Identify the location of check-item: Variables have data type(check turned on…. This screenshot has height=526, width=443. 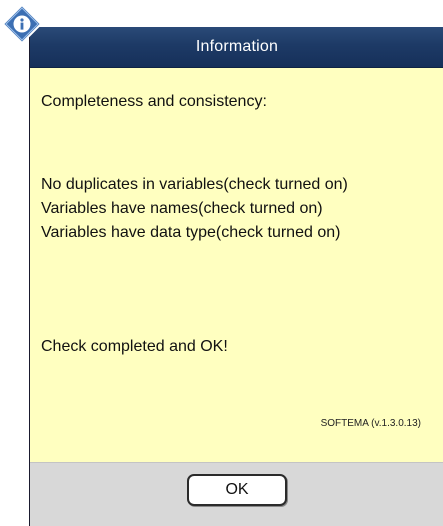
(191, 232).